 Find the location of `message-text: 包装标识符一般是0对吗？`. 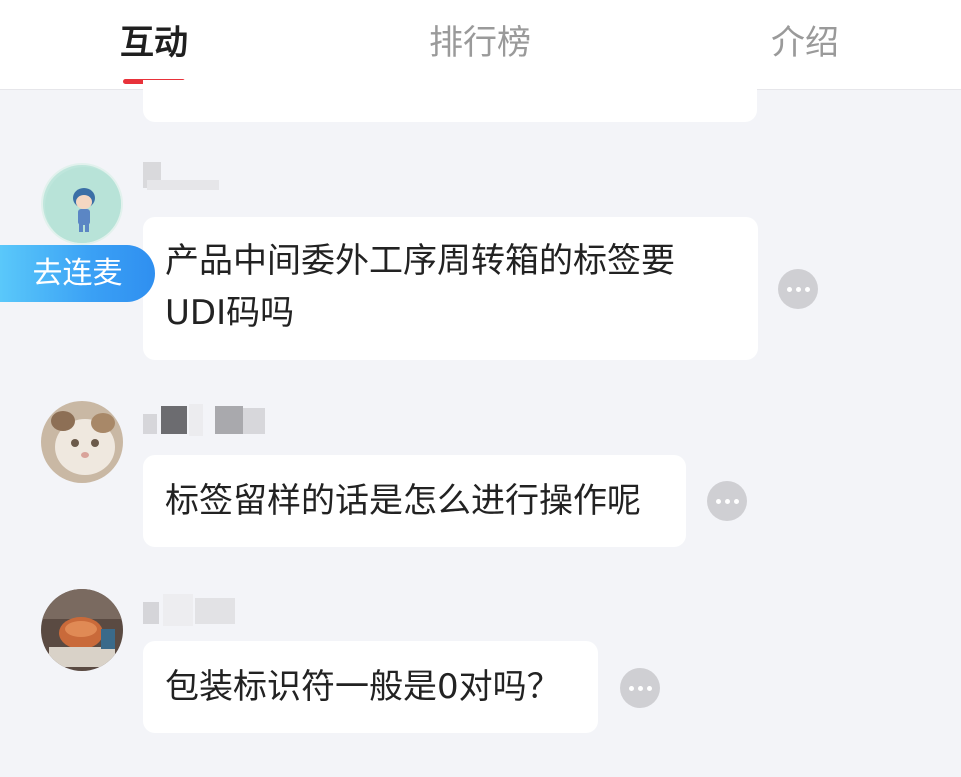

message-text: 包装标识符一般是0对吗？ is located at coordinates (363, 687).